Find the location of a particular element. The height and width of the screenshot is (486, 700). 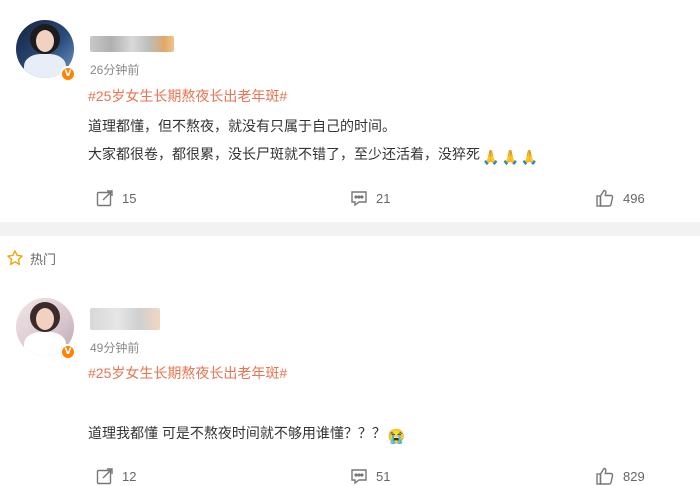

hot-section-header: 热门 is located at coordinates (31, 258).